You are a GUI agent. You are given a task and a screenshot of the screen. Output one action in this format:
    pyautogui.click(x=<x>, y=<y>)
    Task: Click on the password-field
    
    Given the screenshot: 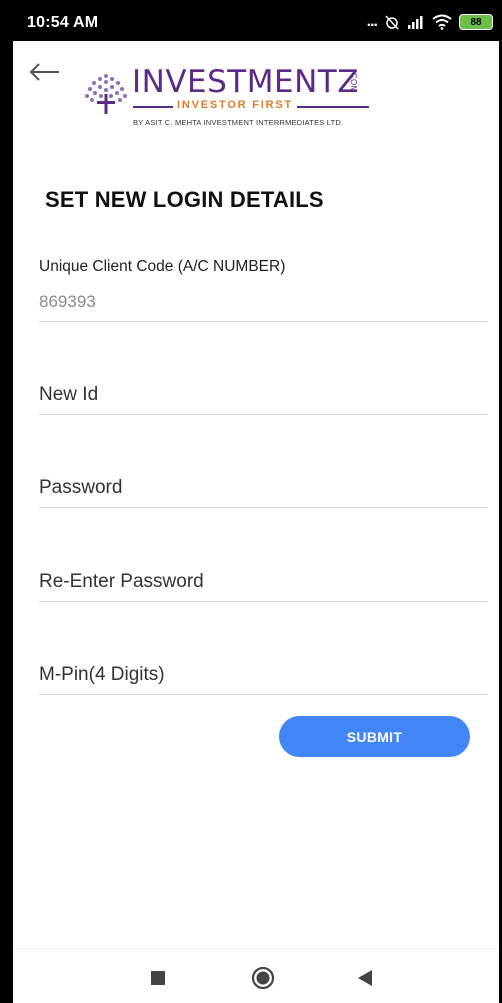 What is the action you would take?
    pyautogui.click(x=263, y=488)
    